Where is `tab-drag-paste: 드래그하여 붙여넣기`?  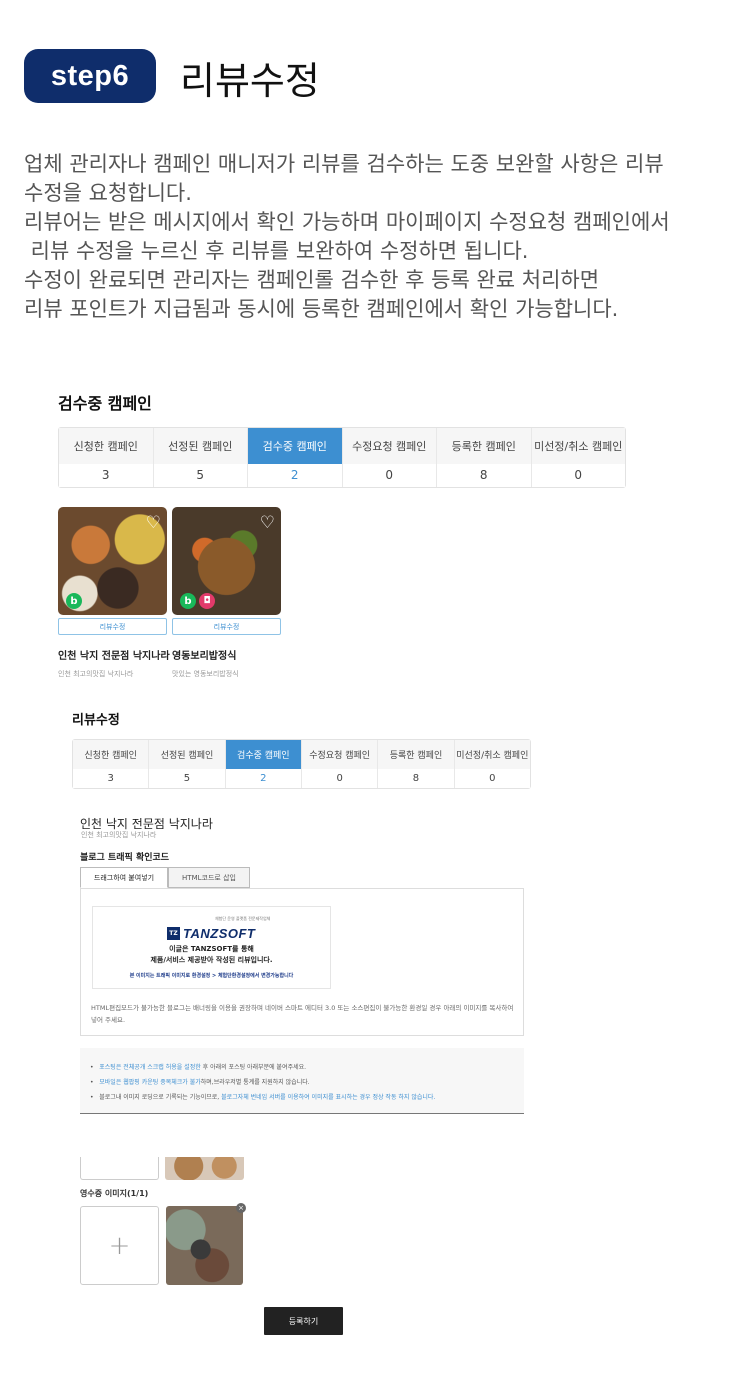 tab-drag-paste: 드래그하여 붙여넣기 is located at coordinates (124, 877).